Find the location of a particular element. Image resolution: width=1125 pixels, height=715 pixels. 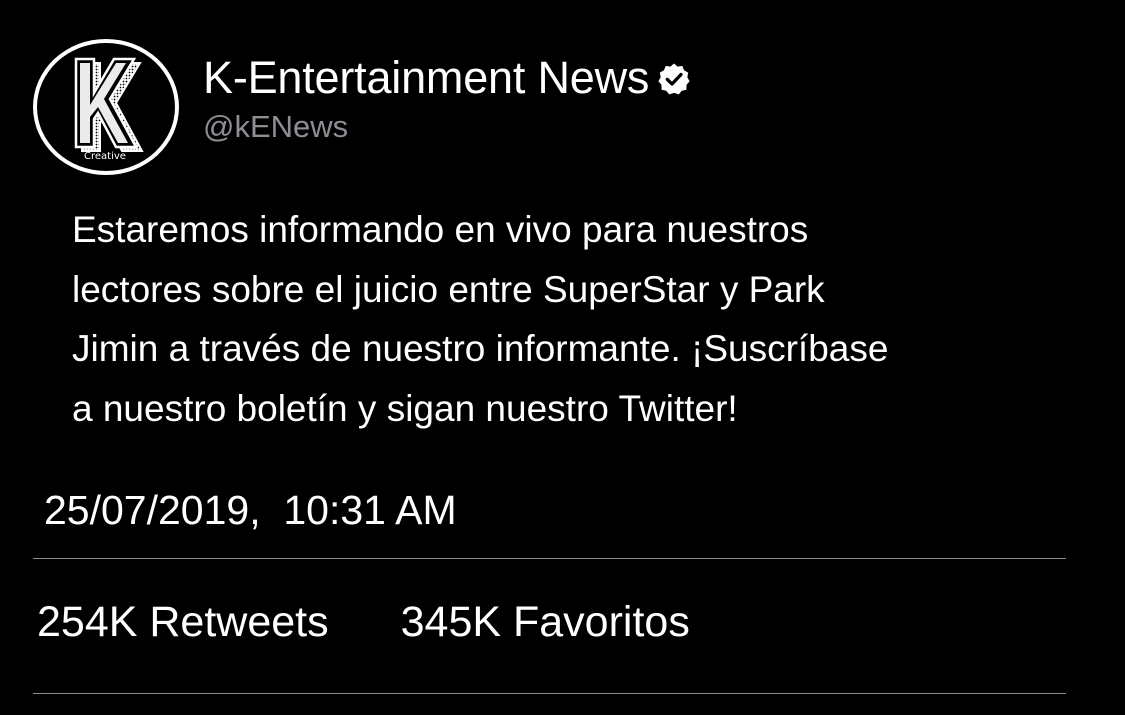

tweet-stats: 254K Retweets 345K Favoritos is located at coordinates (363, 622).